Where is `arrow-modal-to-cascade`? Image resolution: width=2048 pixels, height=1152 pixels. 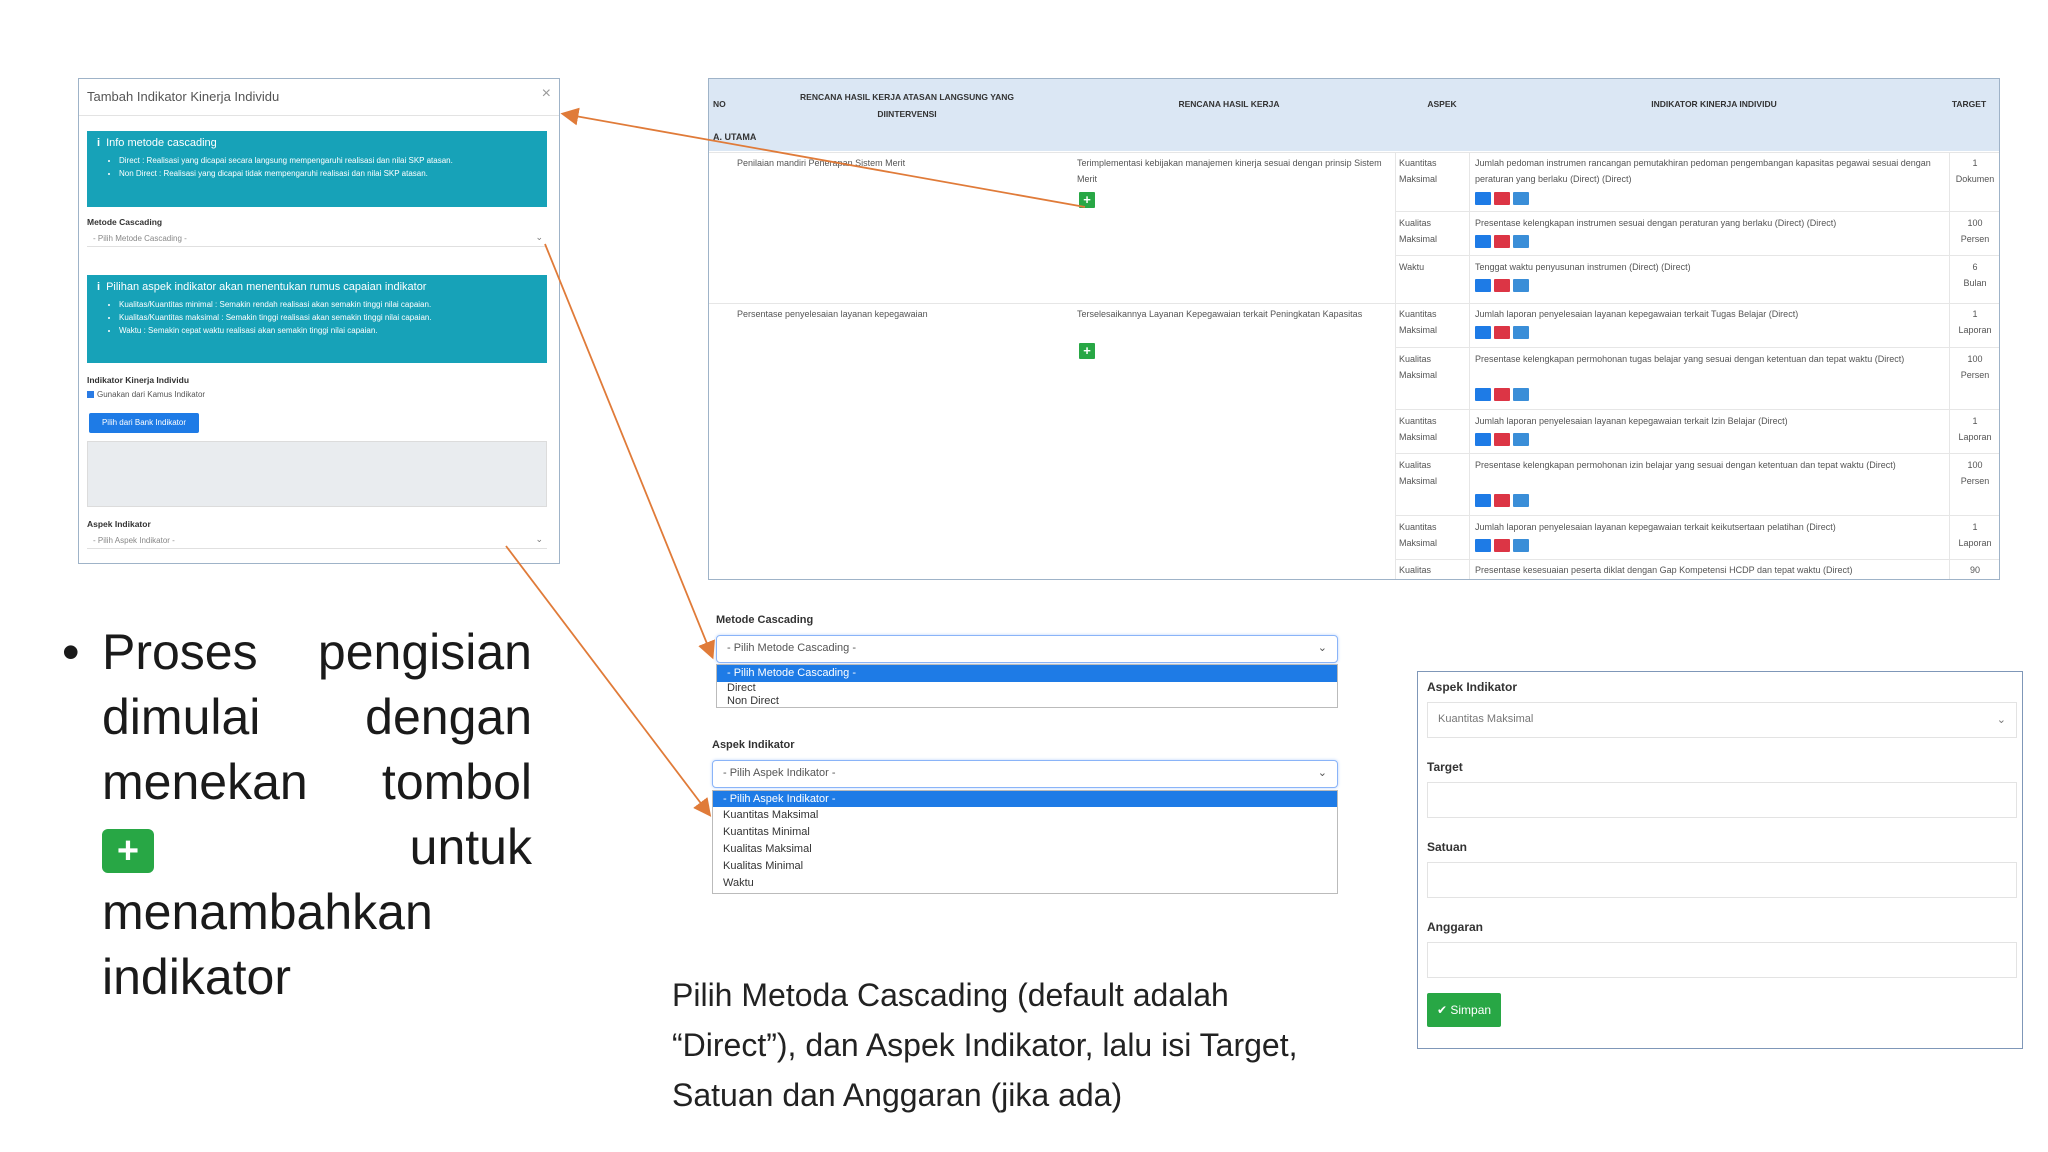 arrow-modal-to-cascade is located at coordinates (629, 451).